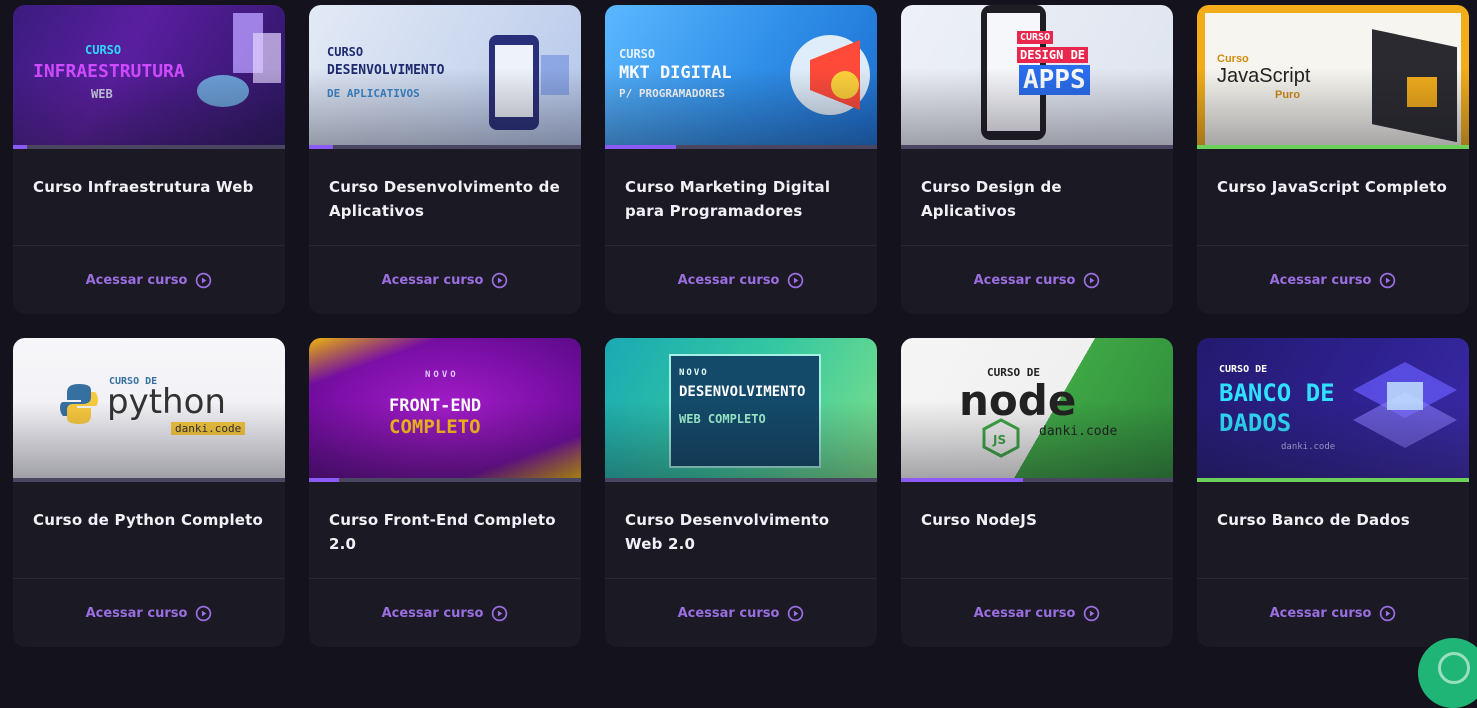 This screenshot has width=1477, height=708. Describe the element at coordinates (727, 532) in the screenshot. I see `course-title: Curso Desenvolvimento Web 2.0` at that location.